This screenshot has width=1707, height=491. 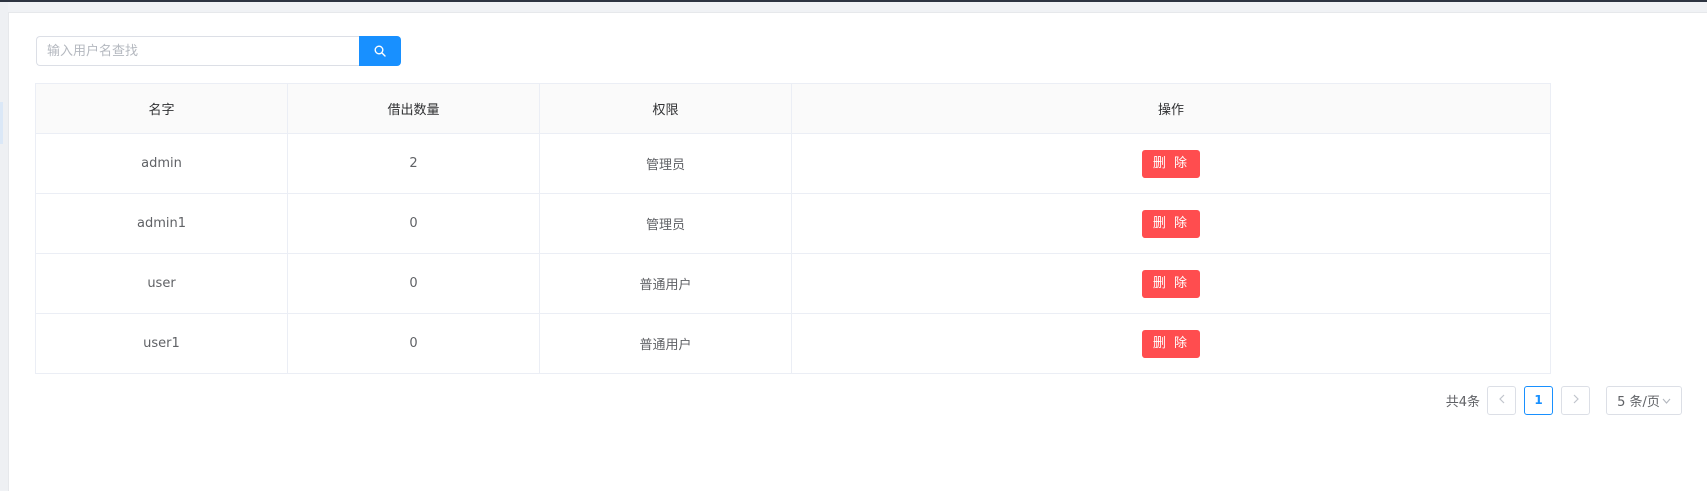 I want to click on table-header-row: 名字 借出数量 权限 操作, so click(x=793, y=108).